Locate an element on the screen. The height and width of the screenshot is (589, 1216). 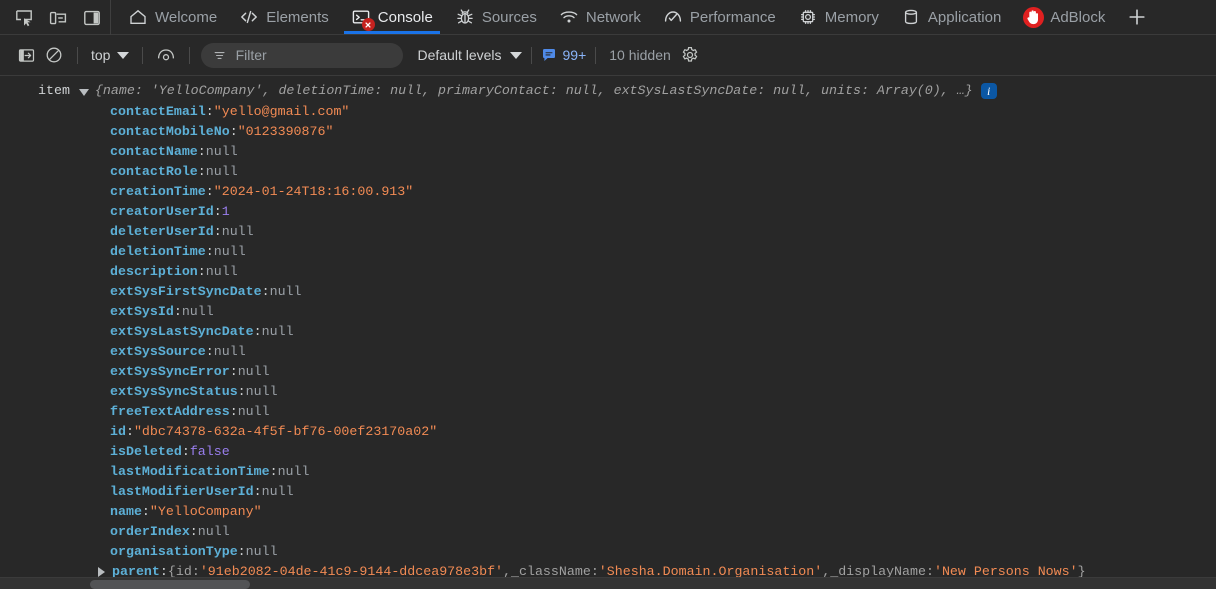
property-name: extSysId is located at coordinates (142, 311).